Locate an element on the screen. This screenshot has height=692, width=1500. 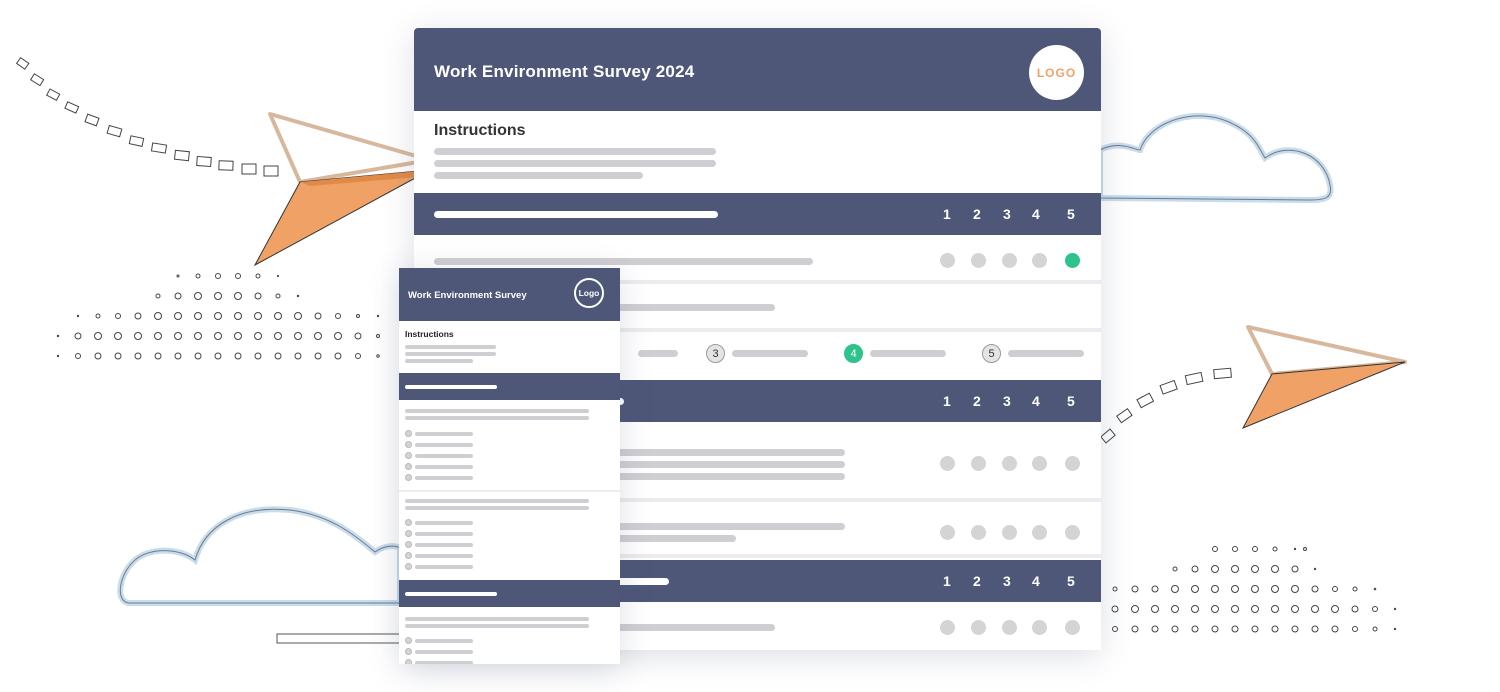
option-tile-selected: 4 is located at coordinates (895, 354).